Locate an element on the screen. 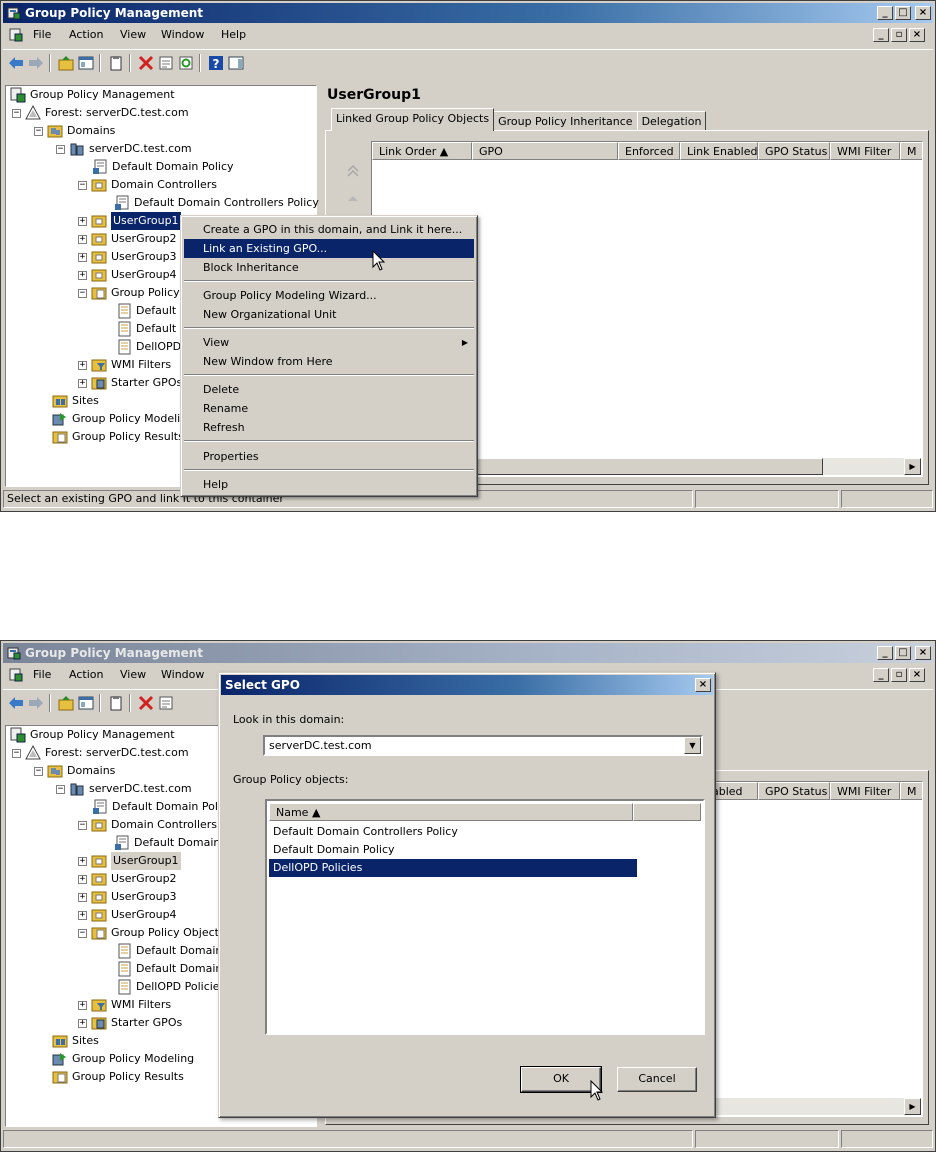  move-up-icon is located at coordinates (353, 199).